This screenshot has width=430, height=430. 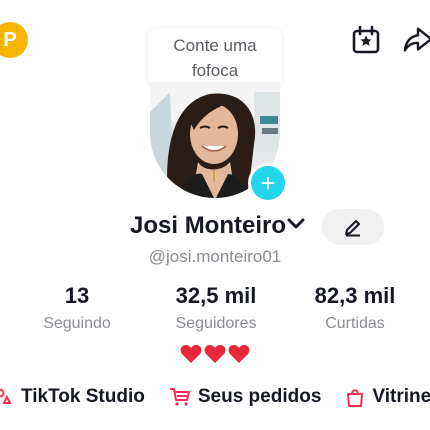 I want to click on coin-badge: P, so click(x=14, y=40).